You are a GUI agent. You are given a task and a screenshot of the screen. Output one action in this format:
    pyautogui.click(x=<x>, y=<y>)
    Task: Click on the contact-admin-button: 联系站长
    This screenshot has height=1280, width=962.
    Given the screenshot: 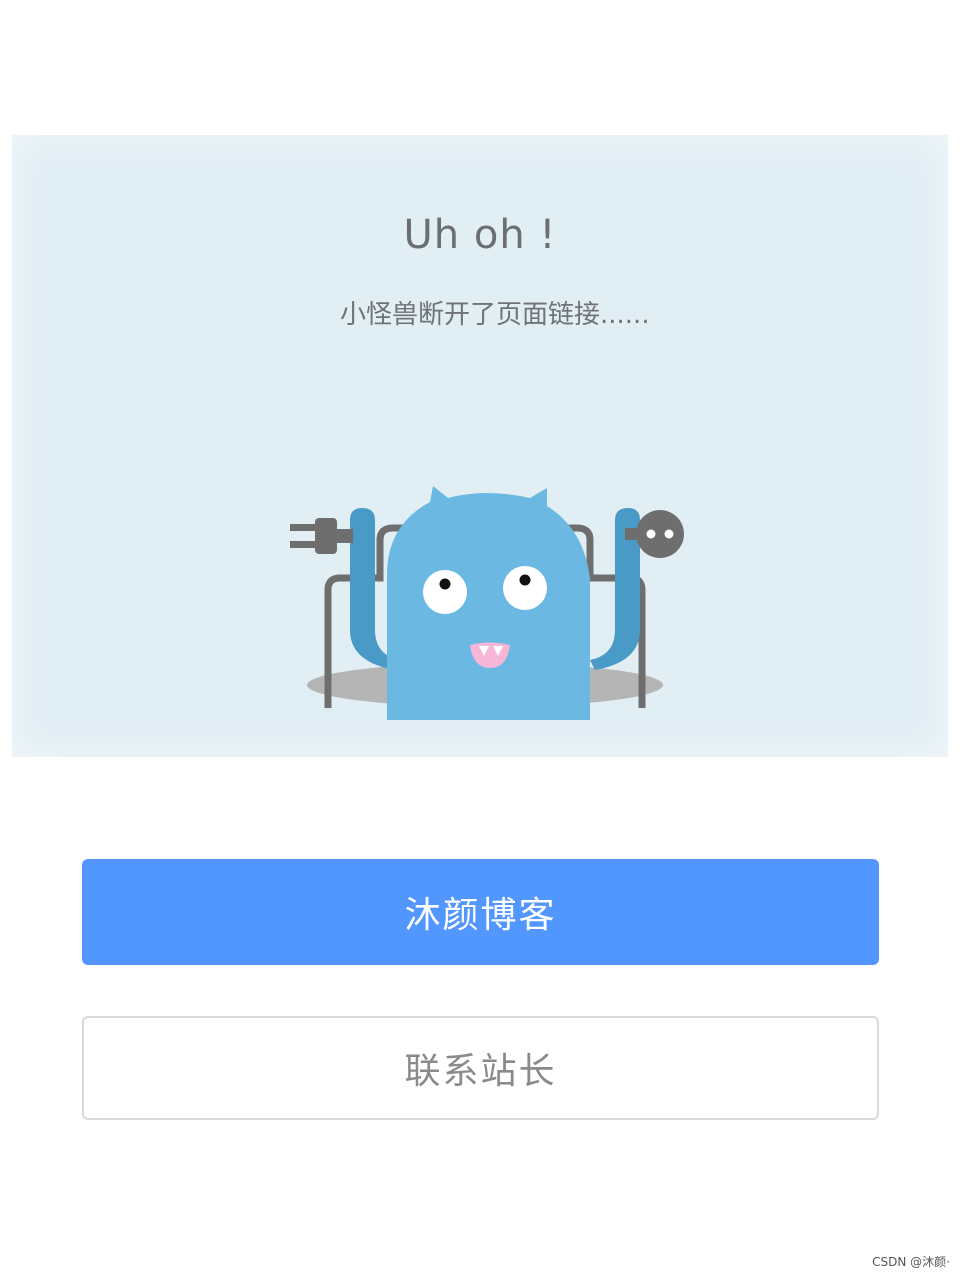 What is the action you would take?
    pyautogui.click(x=480, y=1068)
    